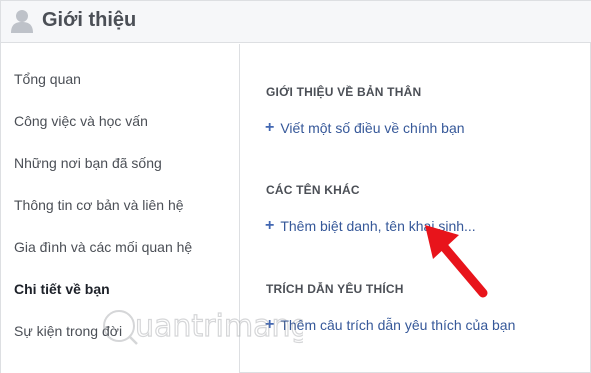 The height and width of the screenshot is (373, 591). Describe the element at coordinates (62, 289) in the screenshot. I see `sidebar-item-details-about-you: Chi tiết về bạn` at that location.